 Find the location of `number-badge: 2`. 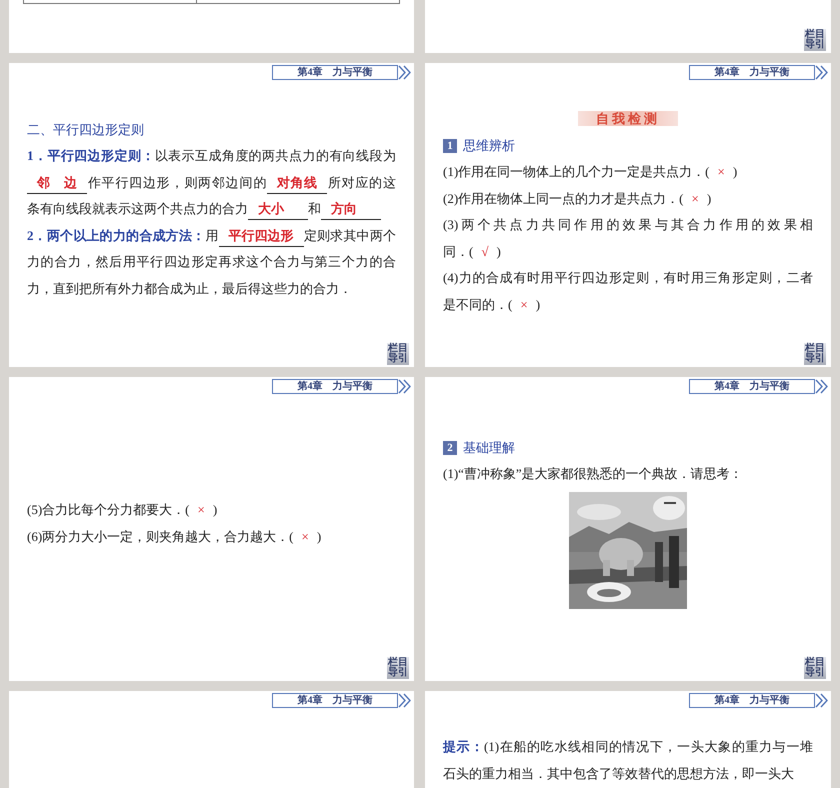

number-badge: 2 is located at coordinates (450, 448).